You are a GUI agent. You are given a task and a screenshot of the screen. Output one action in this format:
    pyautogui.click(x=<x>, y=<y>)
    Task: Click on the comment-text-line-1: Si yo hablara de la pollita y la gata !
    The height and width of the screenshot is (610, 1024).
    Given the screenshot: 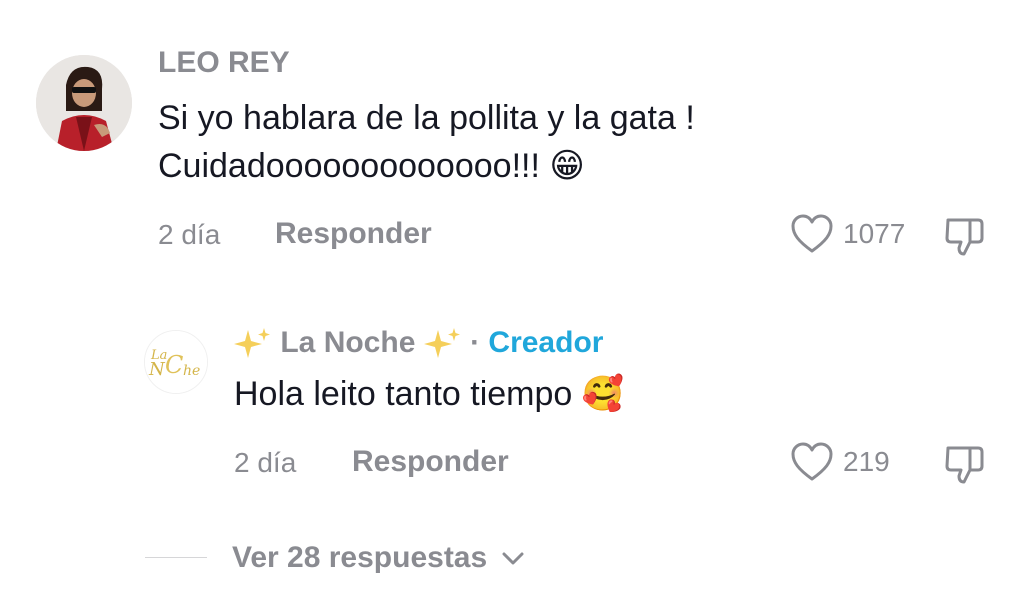 What is the action you would take?
    pyautogui.click(x=426, y=118)
    